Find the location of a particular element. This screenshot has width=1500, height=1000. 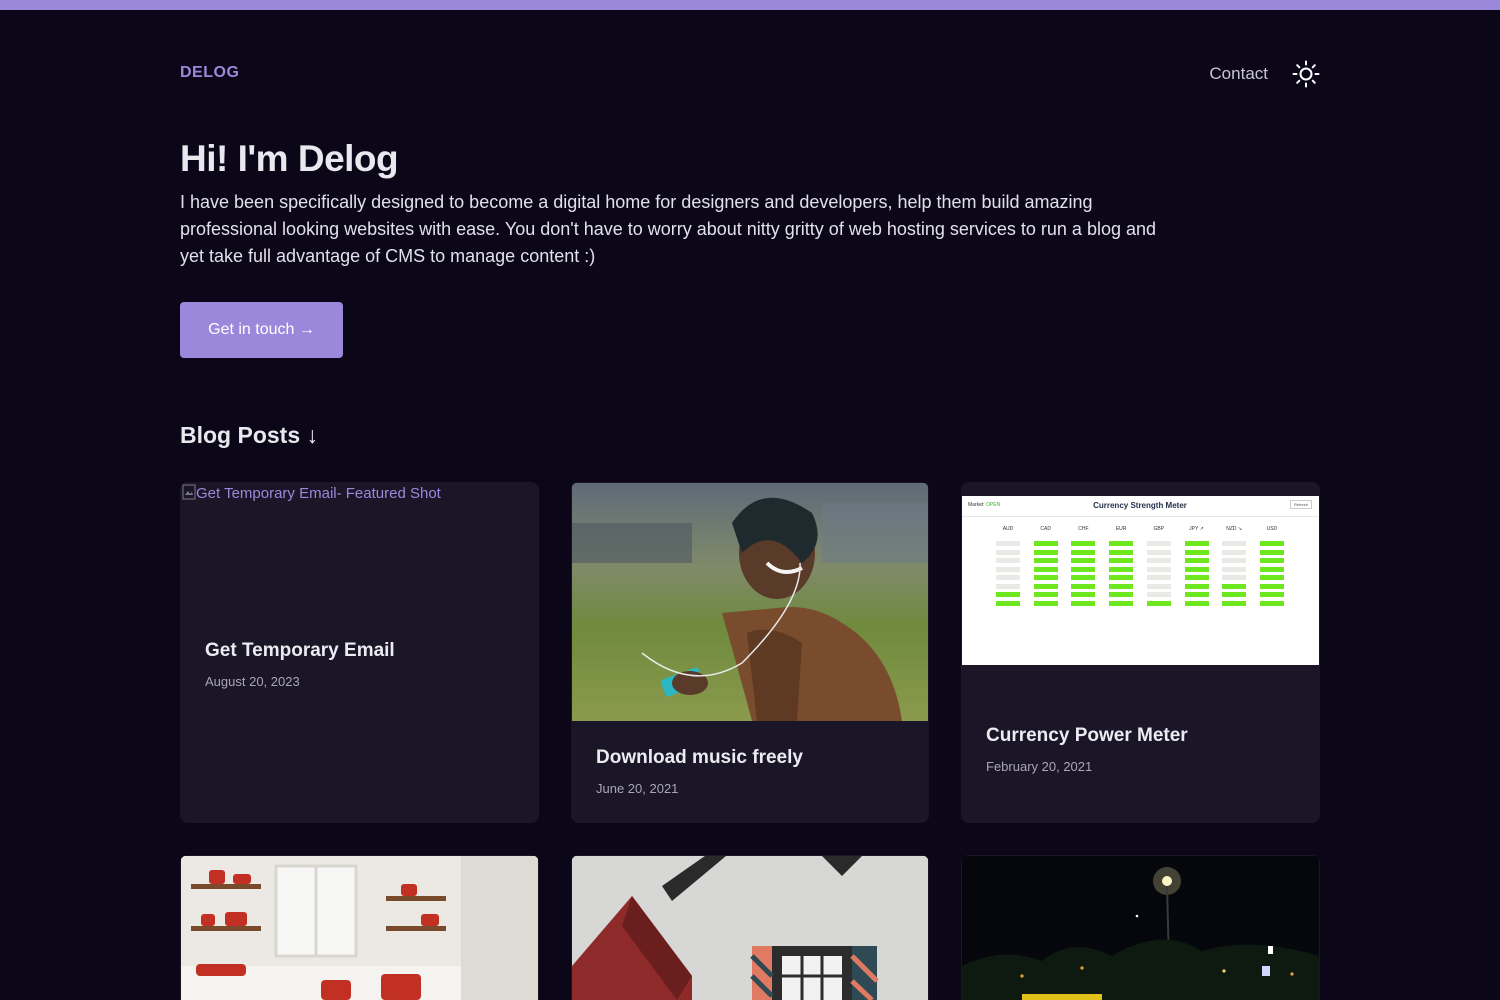

meter-currency-label: AUD is located at coordinates (1008, 529).